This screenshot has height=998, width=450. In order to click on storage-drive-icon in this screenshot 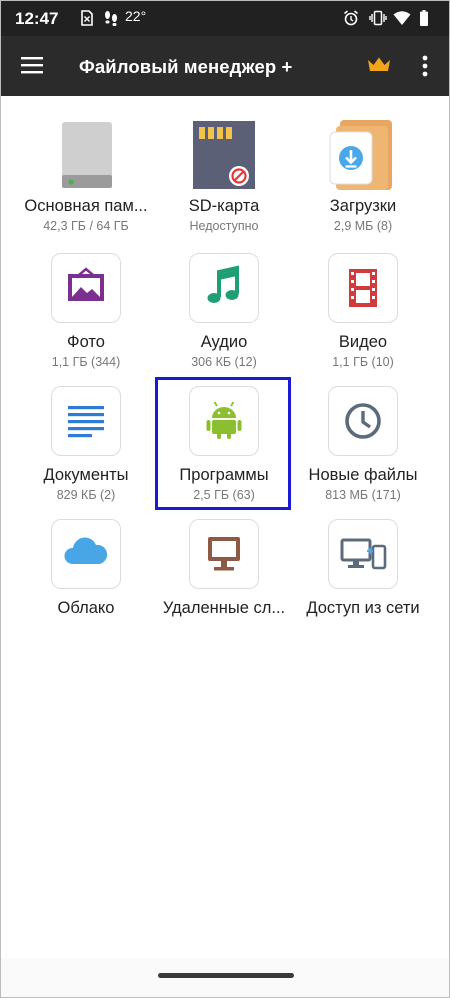, I will do `click(86, 155)`.